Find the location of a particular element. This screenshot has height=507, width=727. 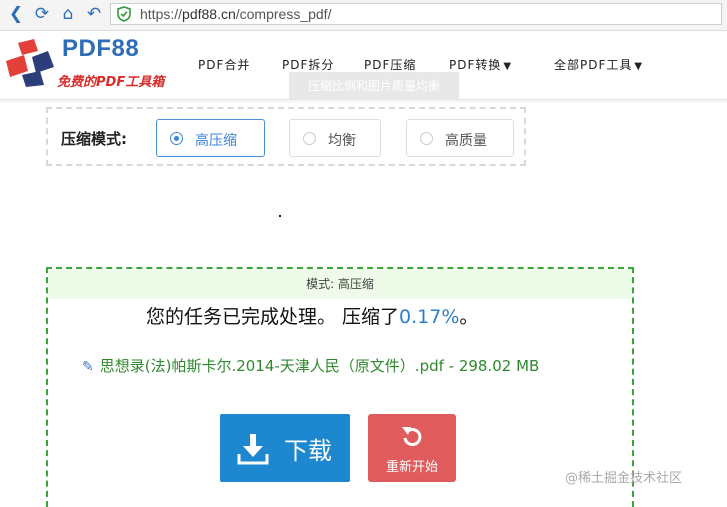

restart-button: 重新开始 is located at coordinates (412, 448).